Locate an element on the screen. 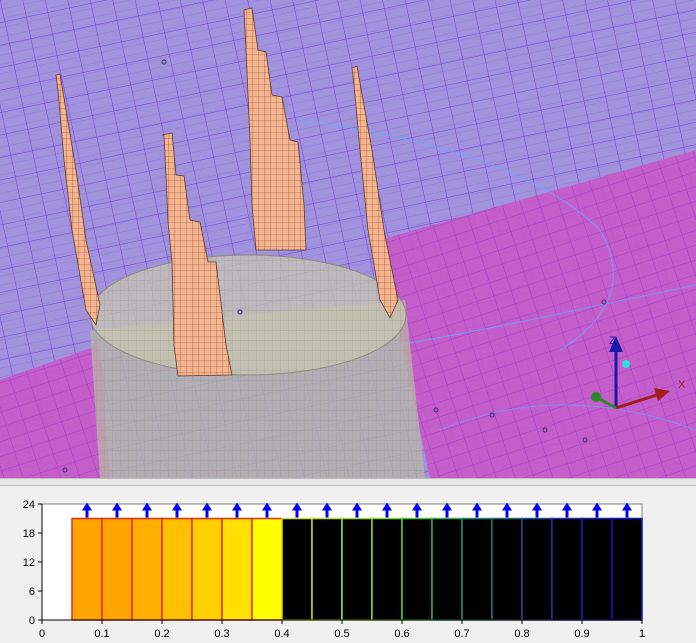  y-tick-label: 24 is located at coordinates (29, 505).